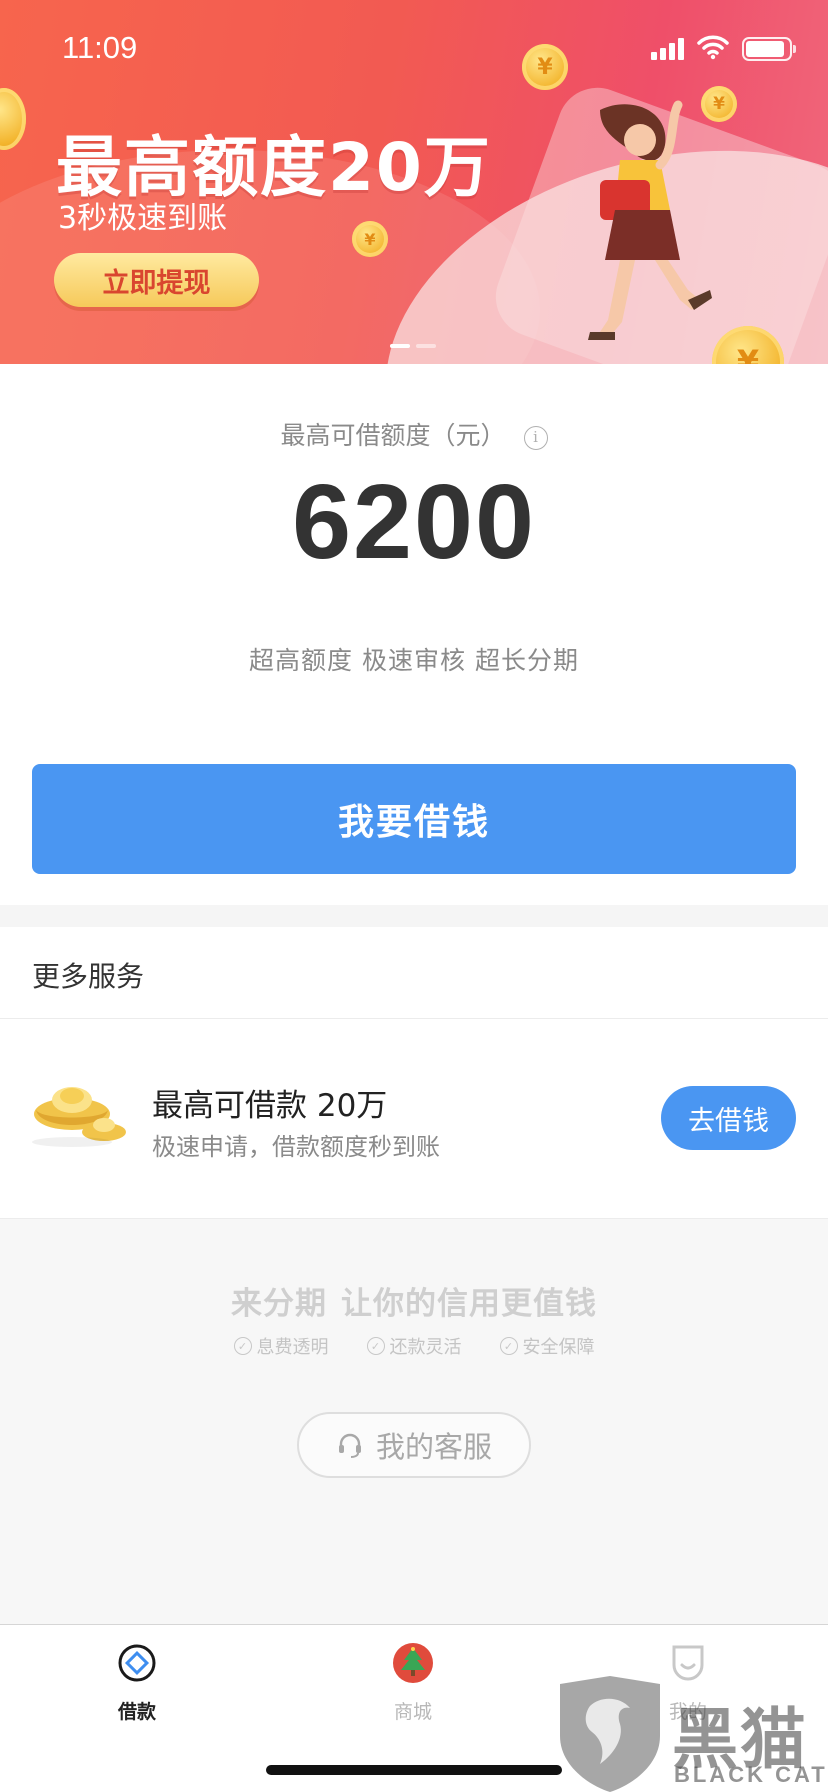  What do you see at coordinates (426, 346) in the screenshot?
I see `carousel-dot` at bounding box center [426, 346].